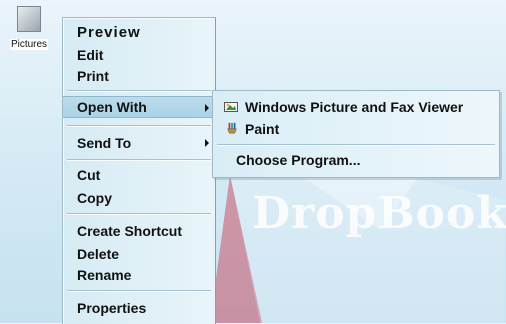 The width and height of the screenshot is (506, 324). I want to click on menu-item-delete: Delete, so click(139, 254).